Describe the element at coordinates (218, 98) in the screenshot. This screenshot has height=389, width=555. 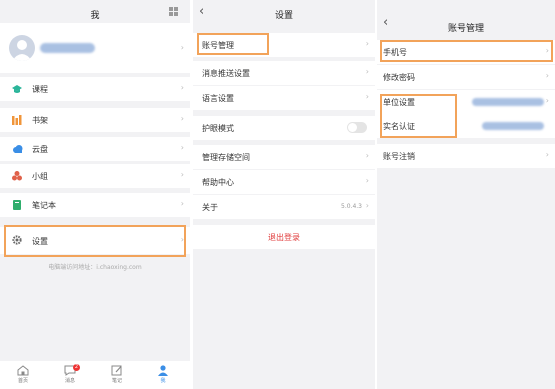
I see `settings-item-label: 语言设置` at that location.